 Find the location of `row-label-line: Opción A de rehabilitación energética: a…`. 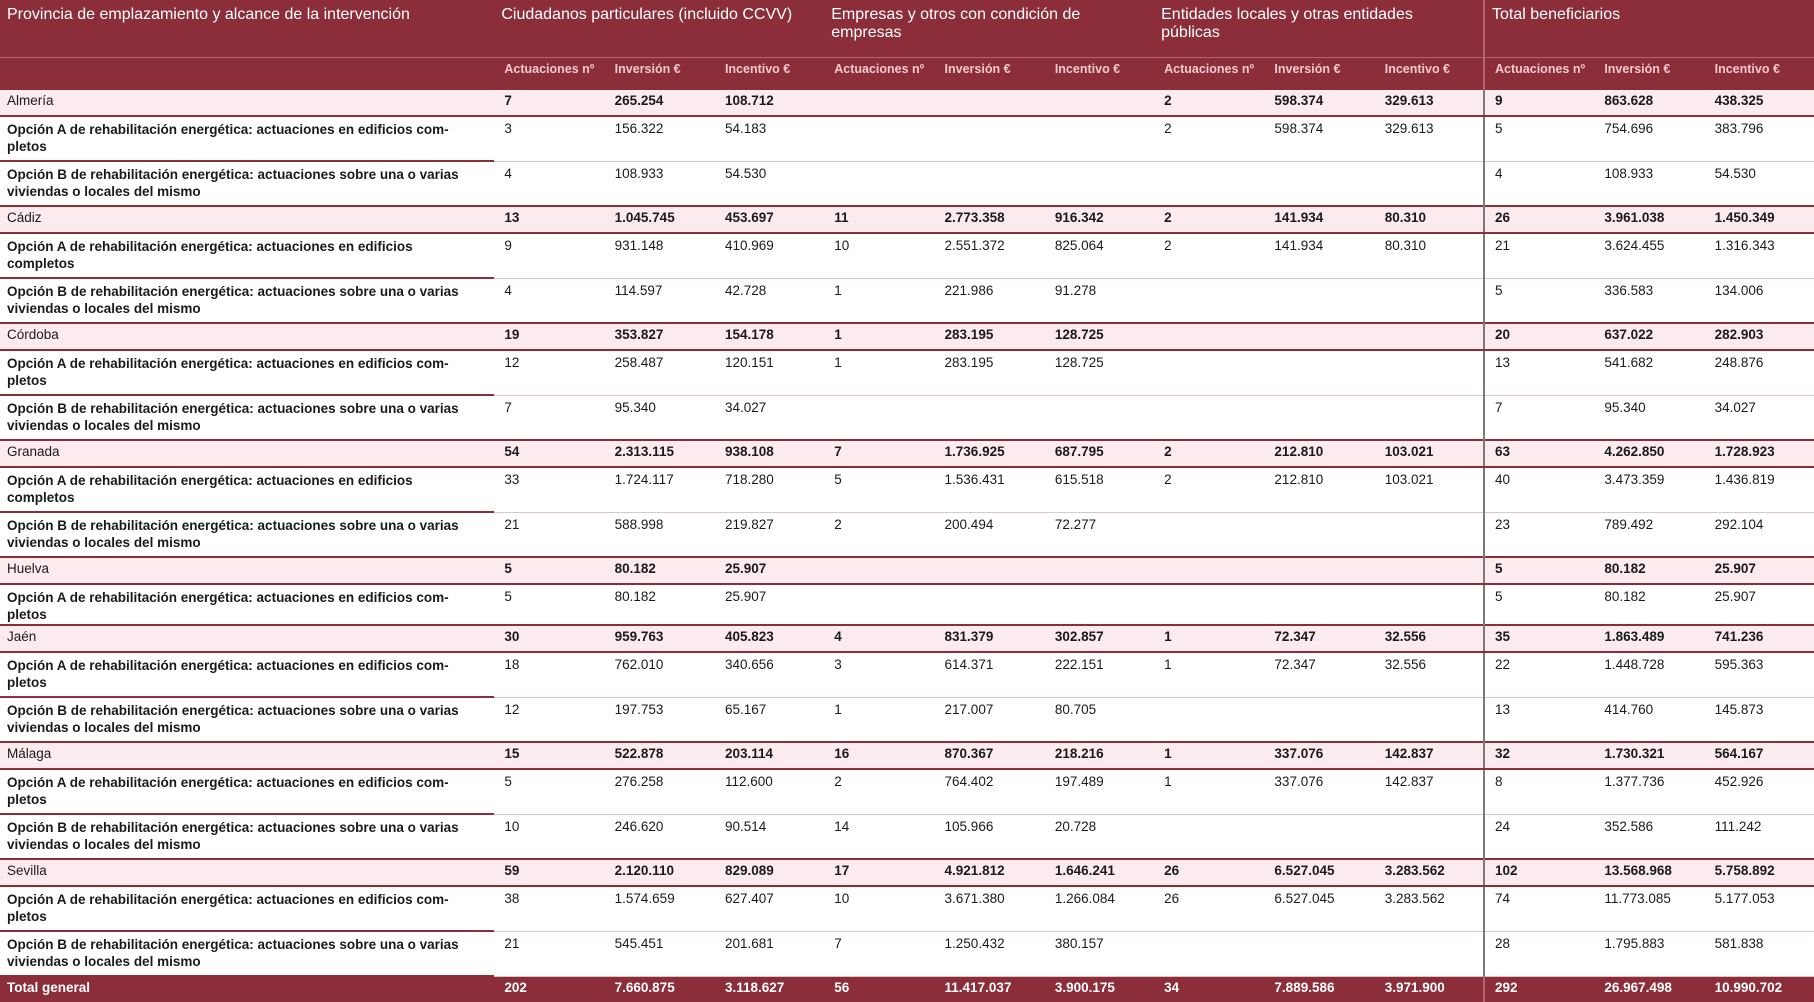

row-label-line: Opción A de rehabilitación energética: a… is located at coordinates (228, 129).